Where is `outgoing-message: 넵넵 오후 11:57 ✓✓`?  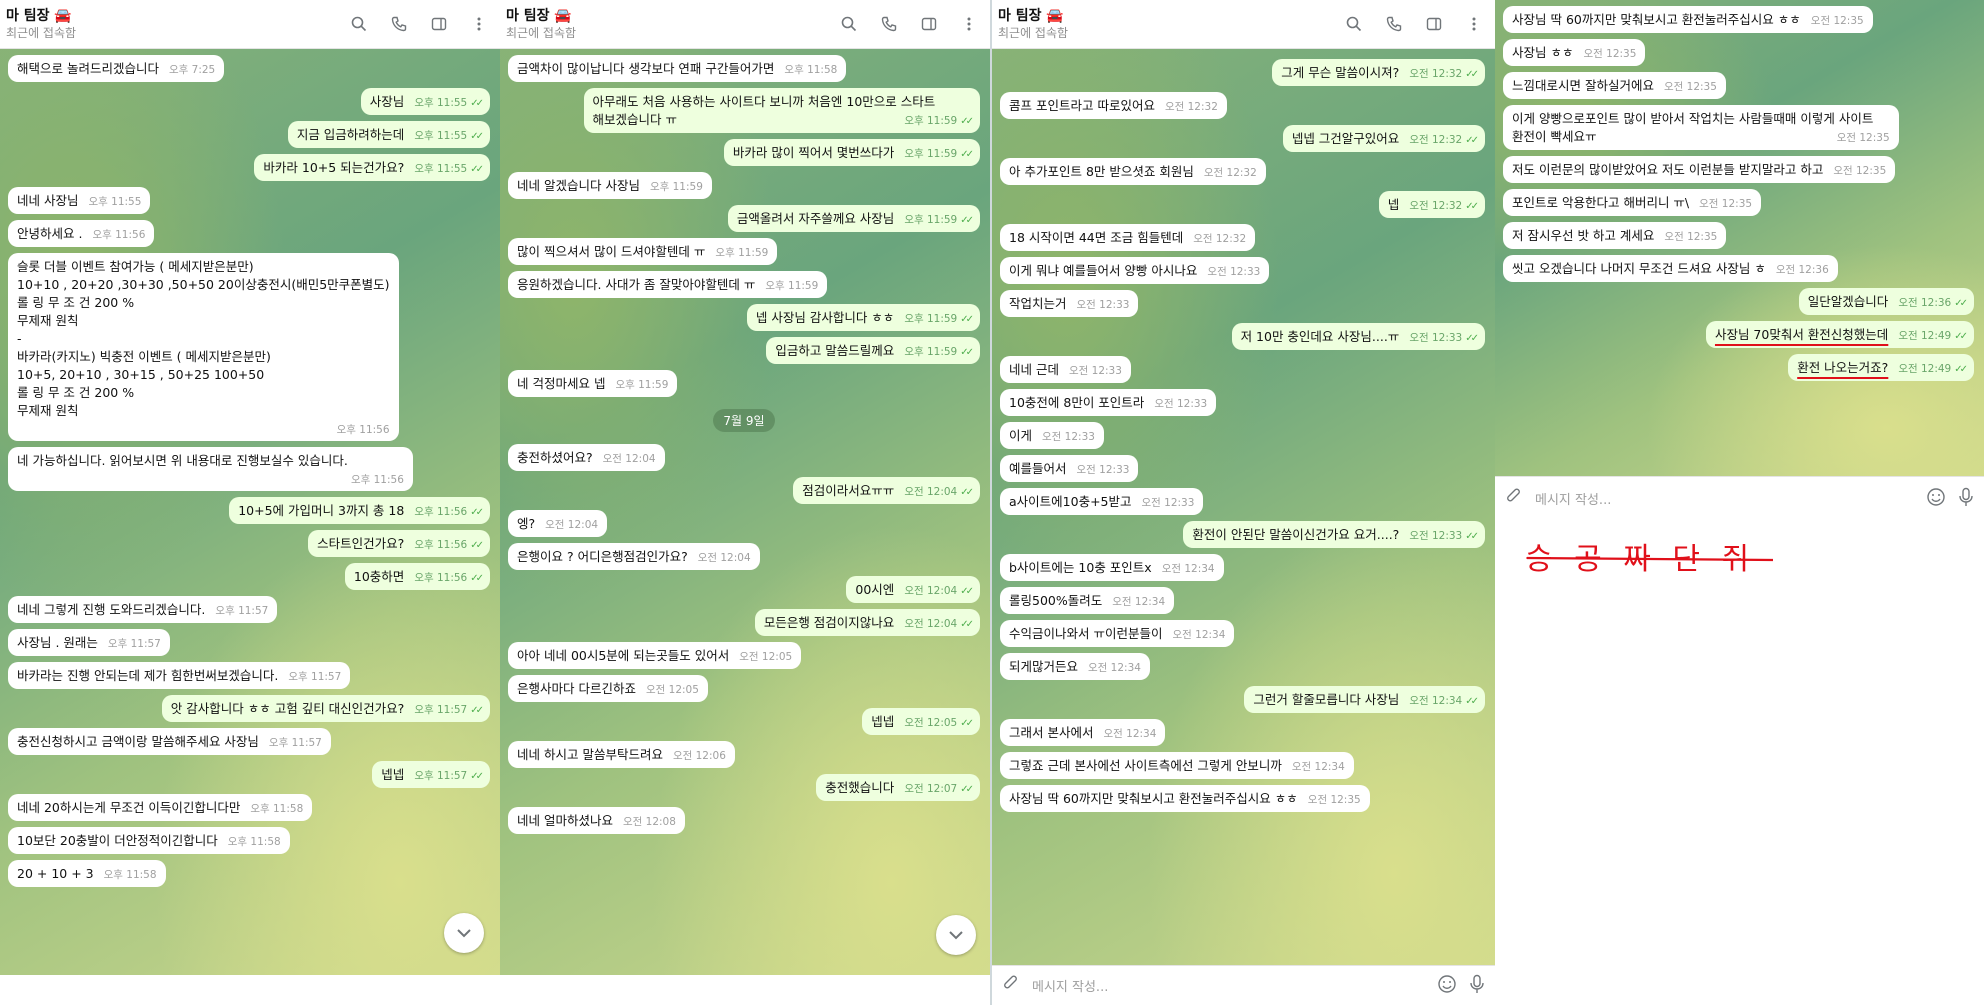 outgoing-message: 넵넵 오후 11:57 ✓✓ is located at coordinates (431, 774).